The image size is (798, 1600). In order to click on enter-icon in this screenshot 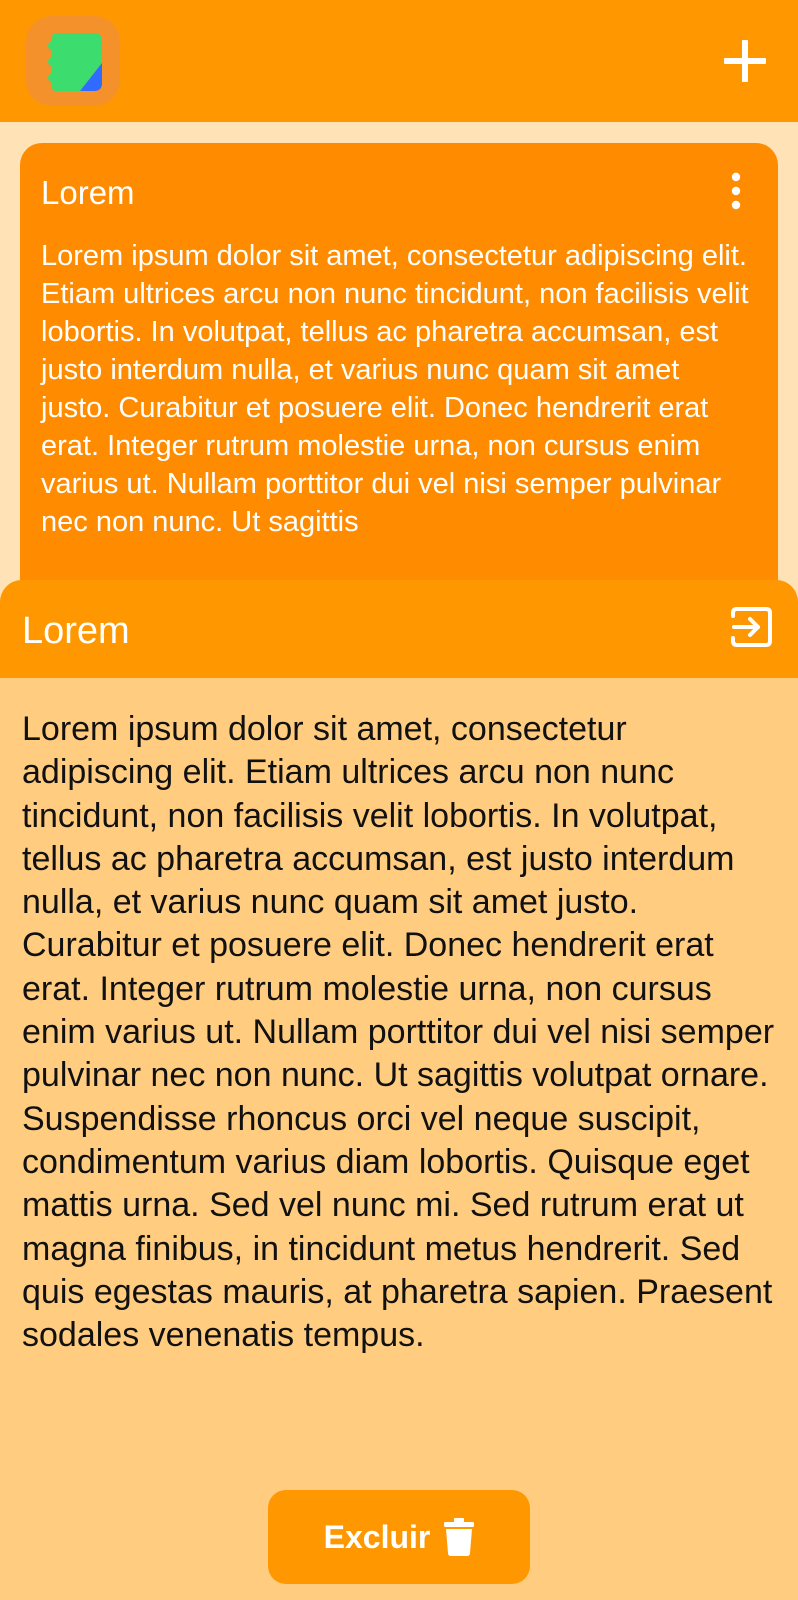, I will do `click(751, 627)`.